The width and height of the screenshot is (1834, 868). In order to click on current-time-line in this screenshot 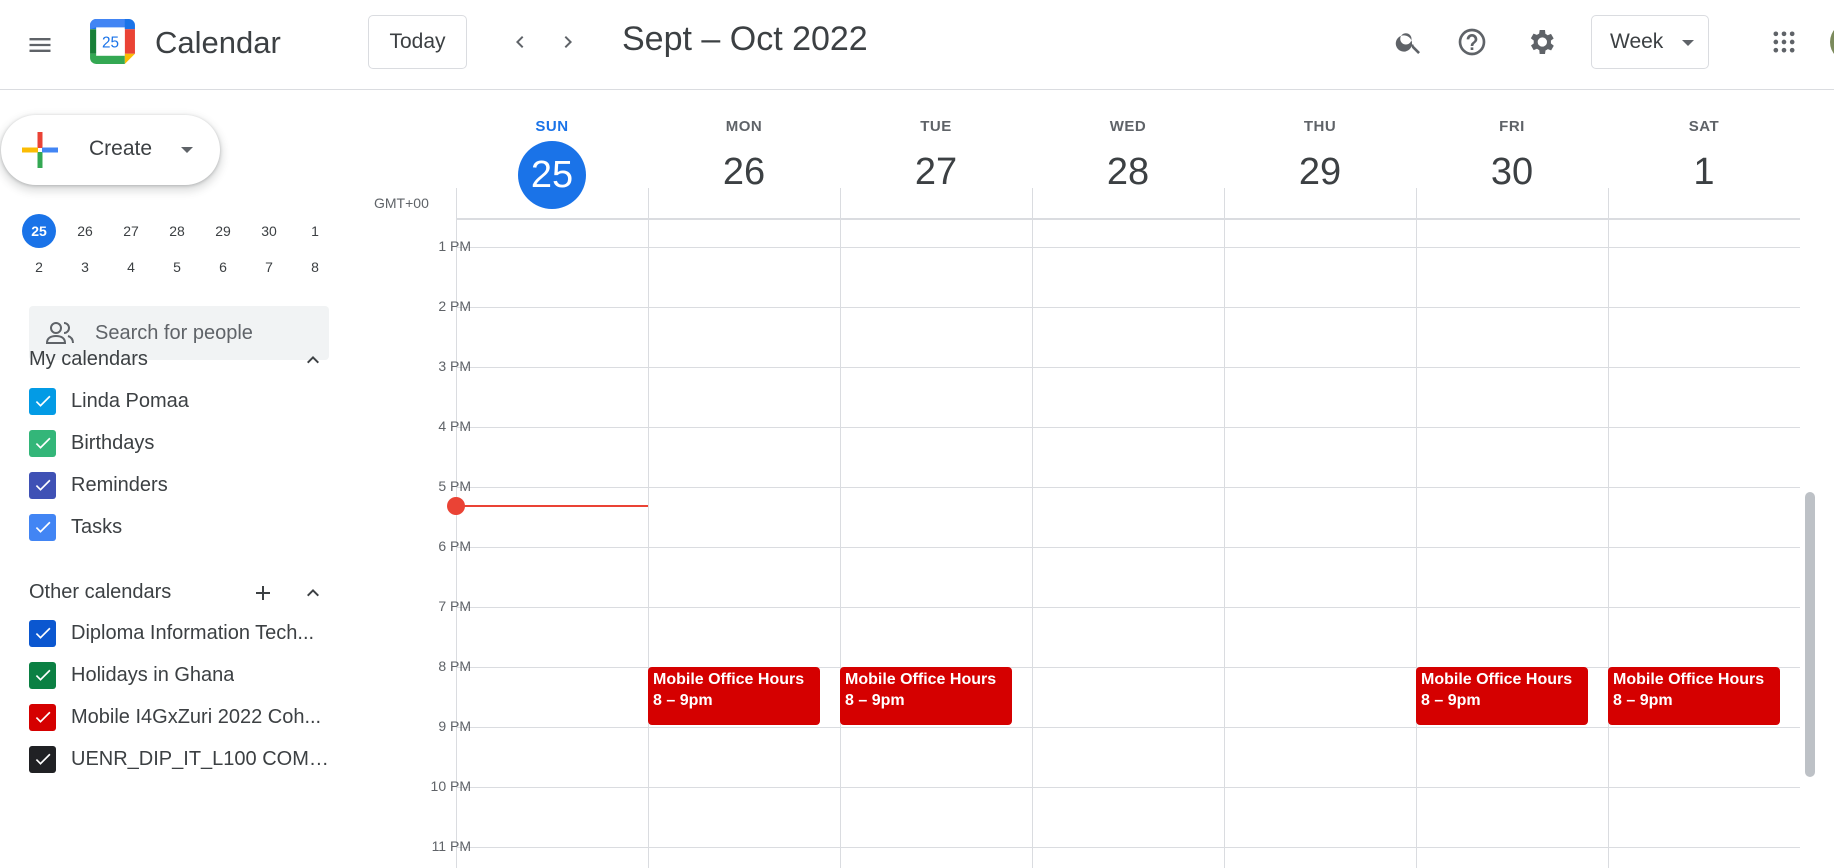, I will do `click(552, 506)`.